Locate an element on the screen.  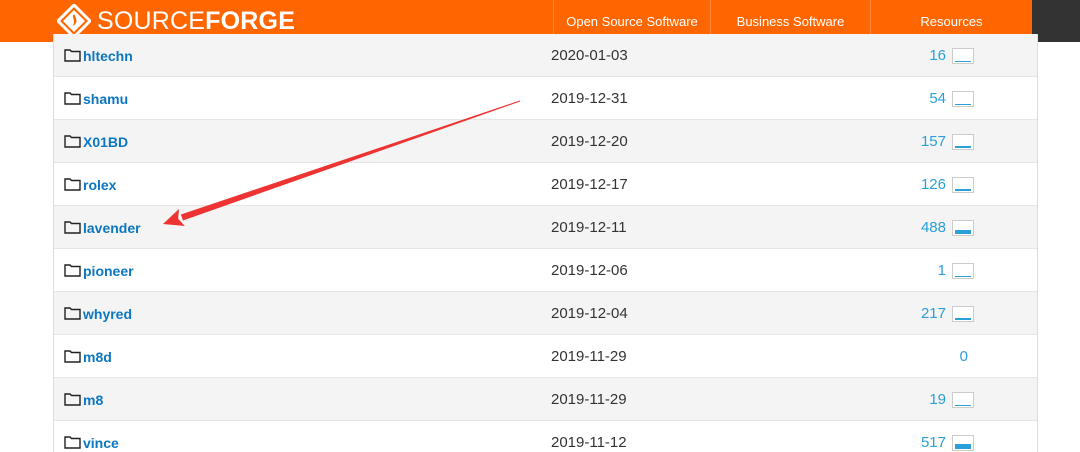
download-stats: 16 is located at coordinates (909, 55).